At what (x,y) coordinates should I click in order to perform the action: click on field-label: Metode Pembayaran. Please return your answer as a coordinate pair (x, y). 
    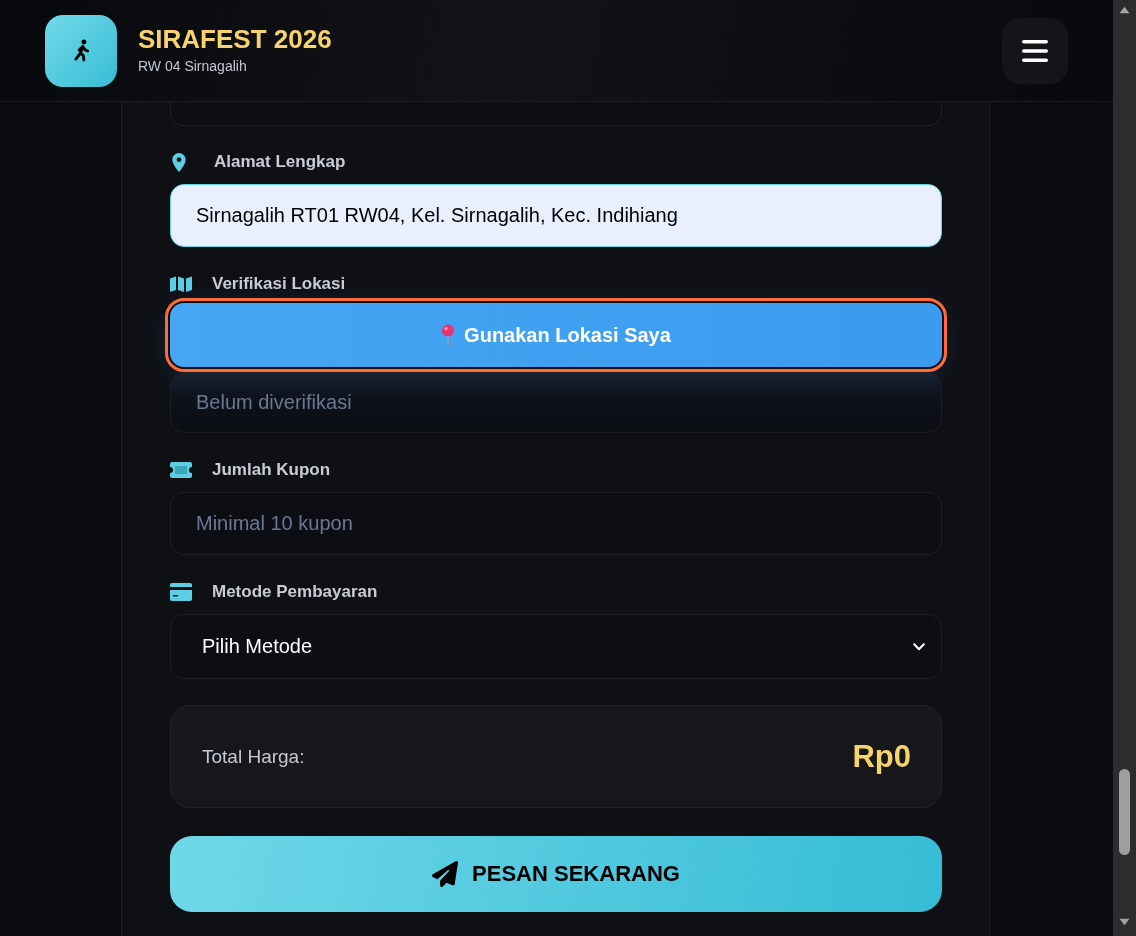
    Looking at the image, I should click on (295, 592).